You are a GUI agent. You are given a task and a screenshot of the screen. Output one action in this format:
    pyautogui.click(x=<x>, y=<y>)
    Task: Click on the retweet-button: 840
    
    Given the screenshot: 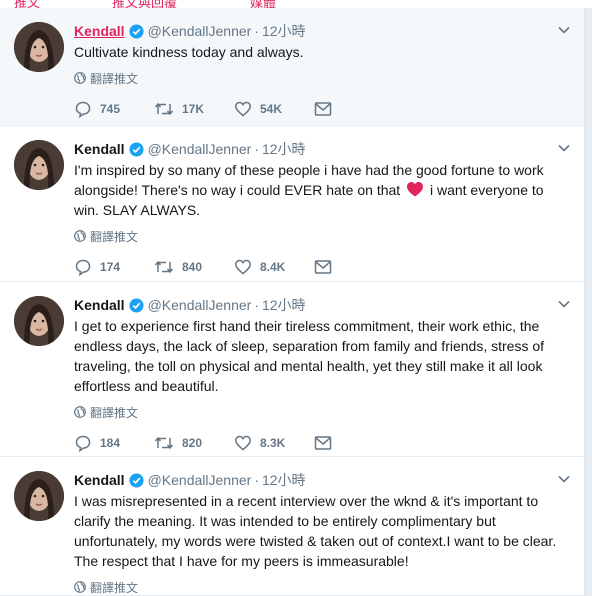 What is the action you would take?
    pyautogui.click(x=194, y=267)
    